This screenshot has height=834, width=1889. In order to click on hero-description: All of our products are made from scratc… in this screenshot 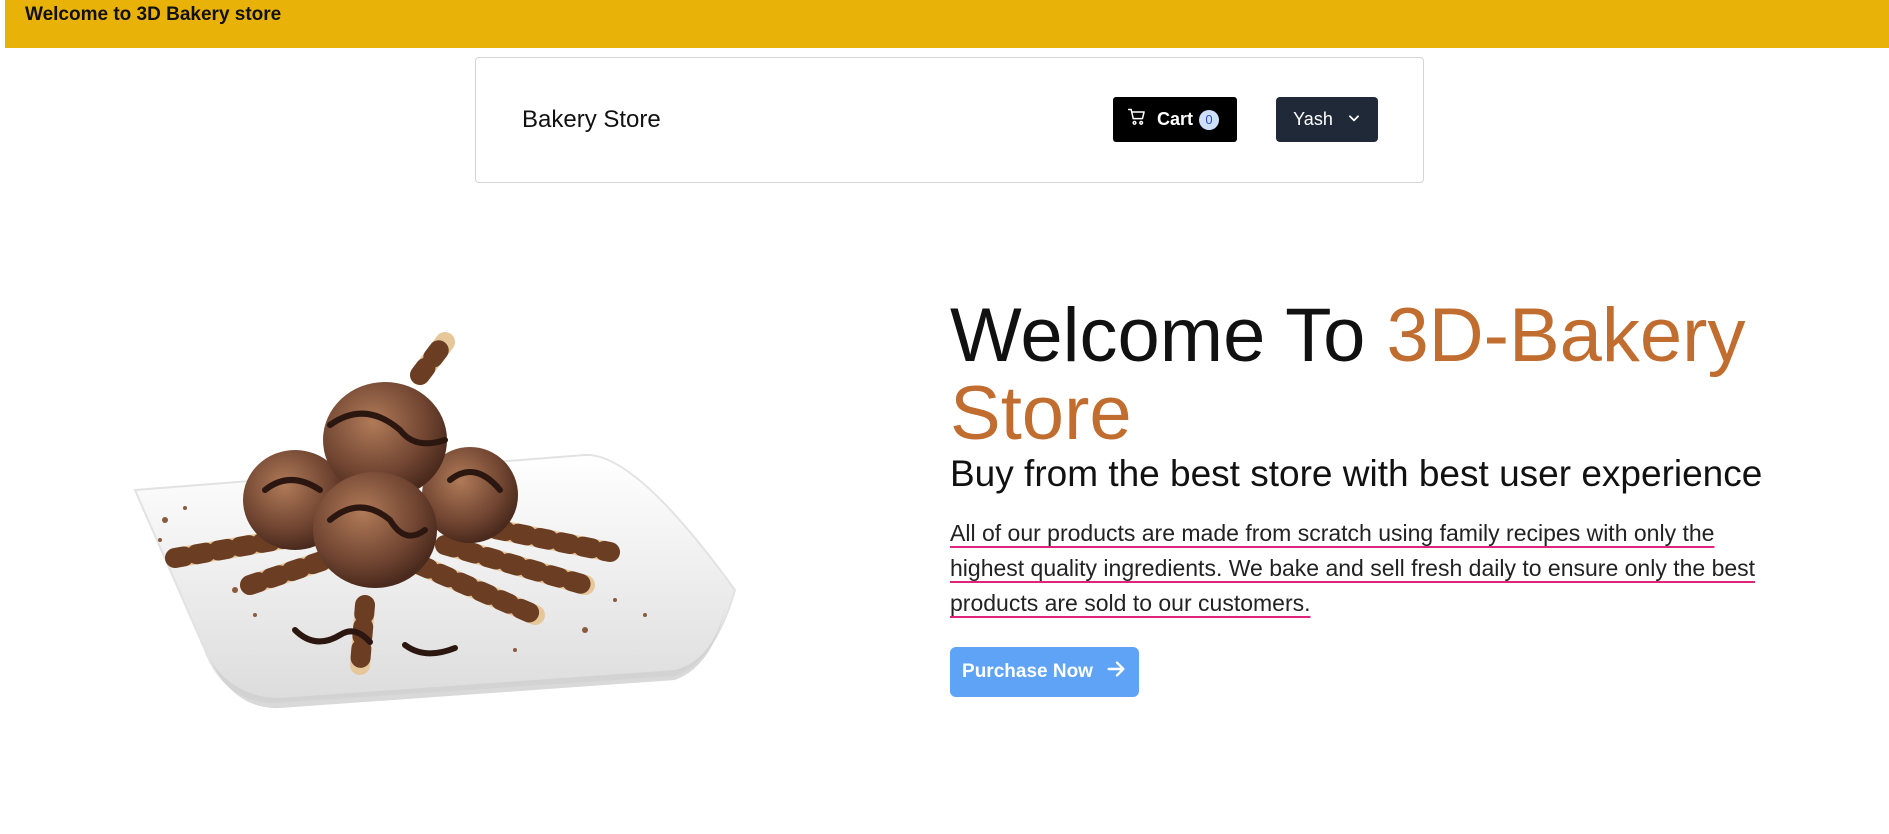, I will do `click(1353, 568)`.